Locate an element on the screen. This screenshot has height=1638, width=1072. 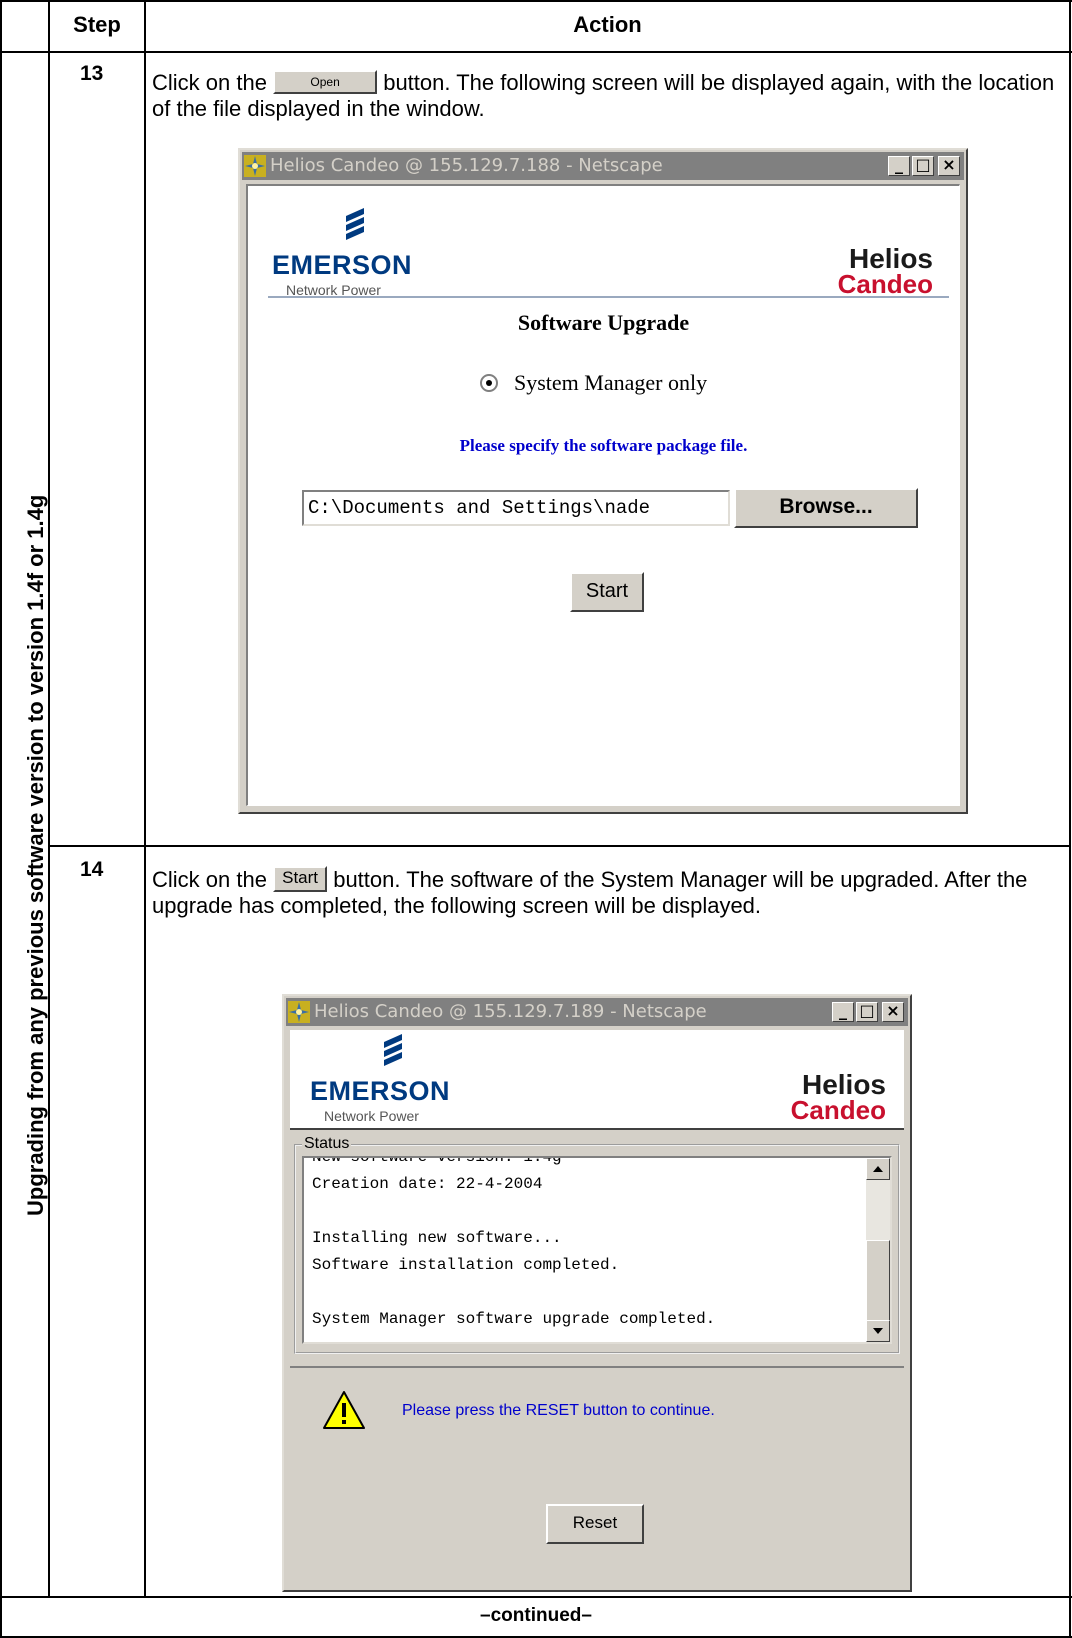
file-path-input is located at coordinates (516, 508).